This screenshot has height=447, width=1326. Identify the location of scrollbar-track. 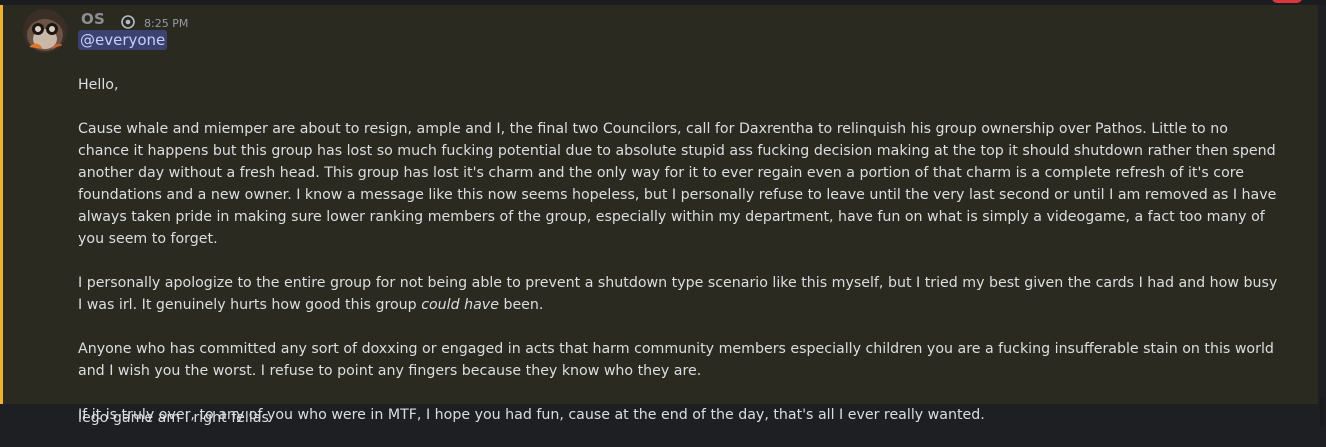
(1322, 226).